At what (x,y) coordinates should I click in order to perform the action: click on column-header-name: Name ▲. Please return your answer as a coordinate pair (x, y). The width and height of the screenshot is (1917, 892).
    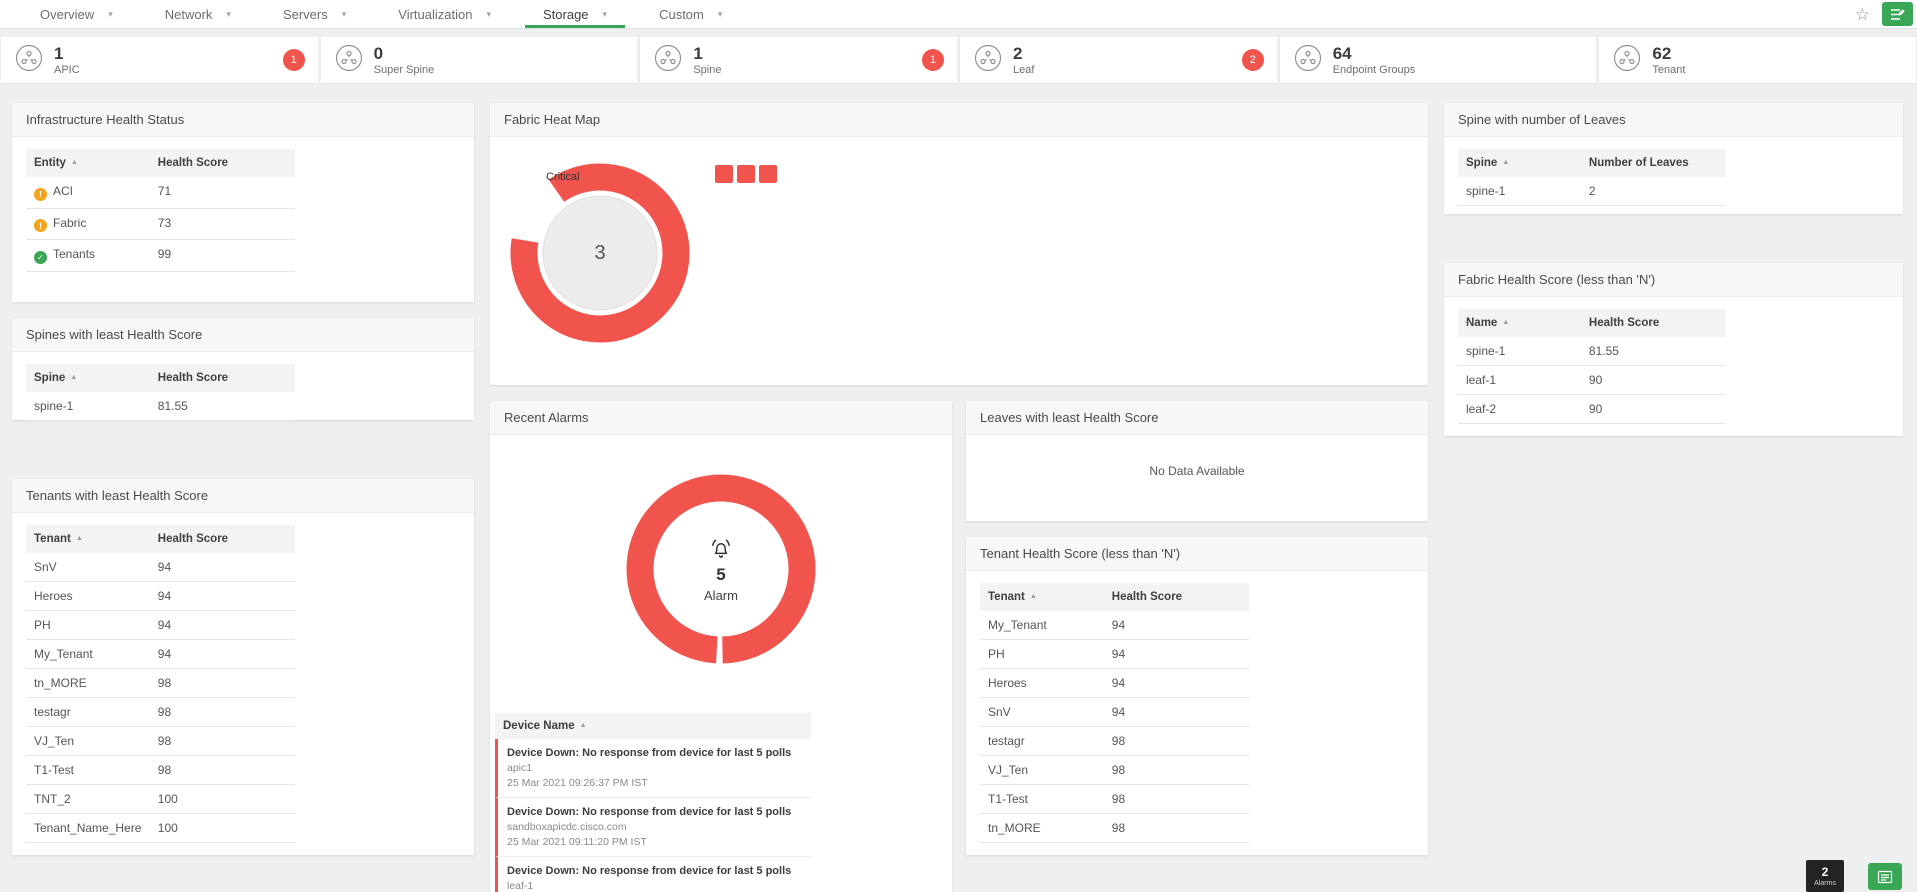
    Looking at the image, I should click on (1519, 323).